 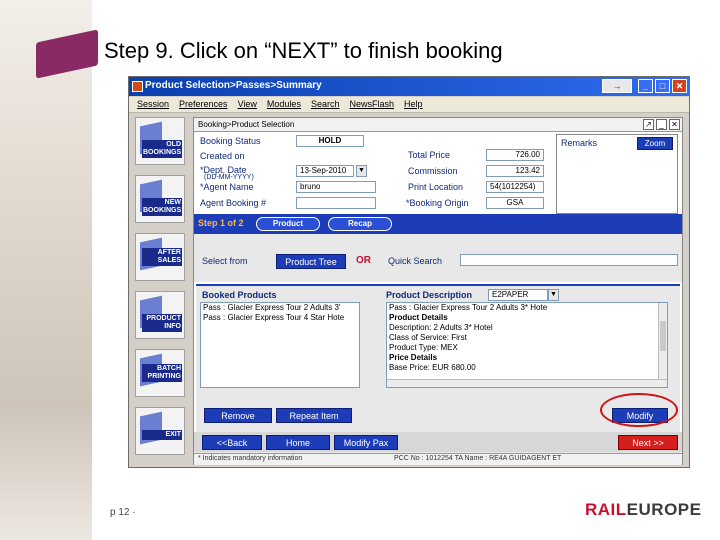 I want to click on product-select-row: Select from Product Tree OR Quick Search, so click(x=438, y=258).